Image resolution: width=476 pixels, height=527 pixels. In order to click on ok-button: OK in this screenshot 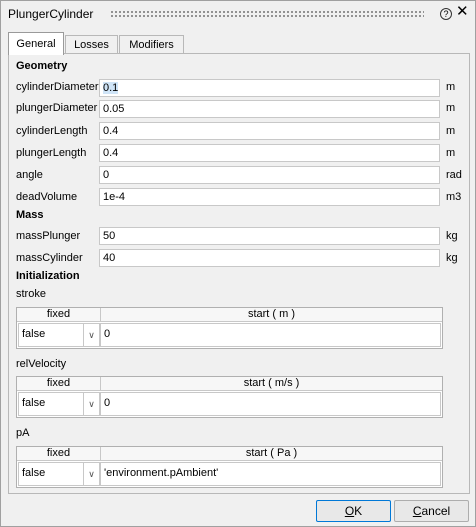, I will do `click(353, 511)`.